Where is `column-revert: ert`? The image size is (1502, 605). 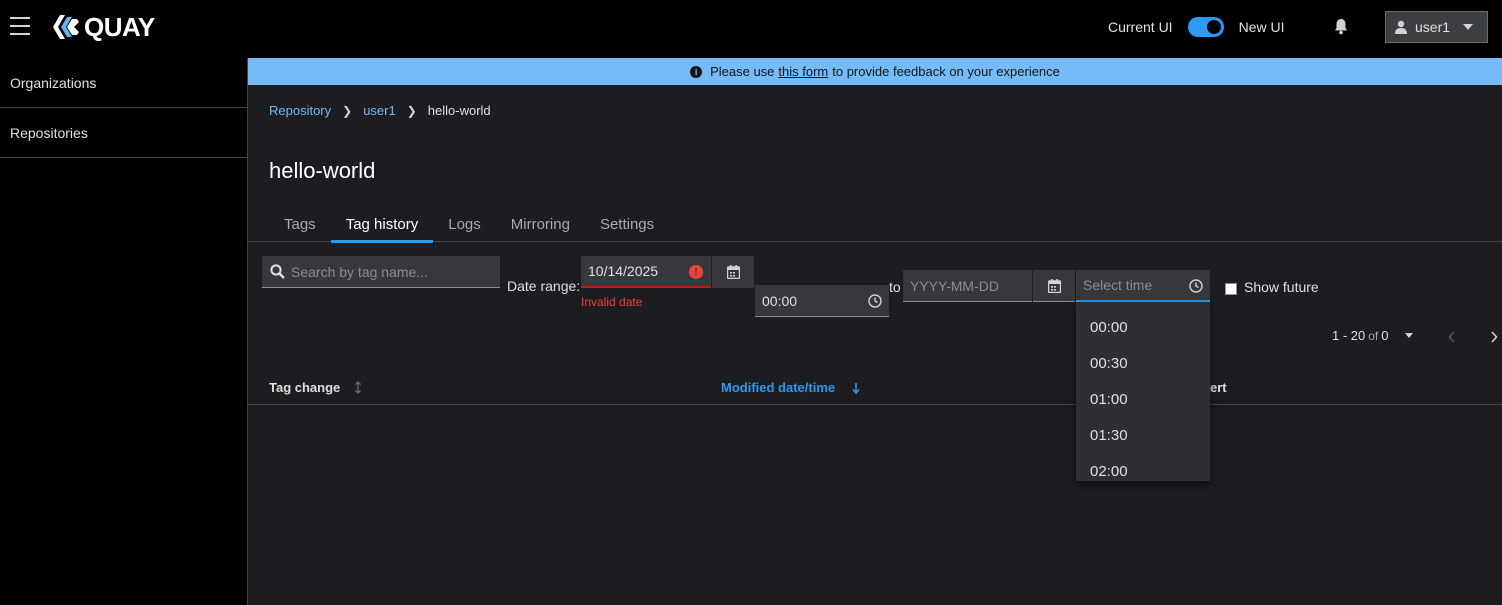
column-revert: ert is located at coordinates (1218, 387).